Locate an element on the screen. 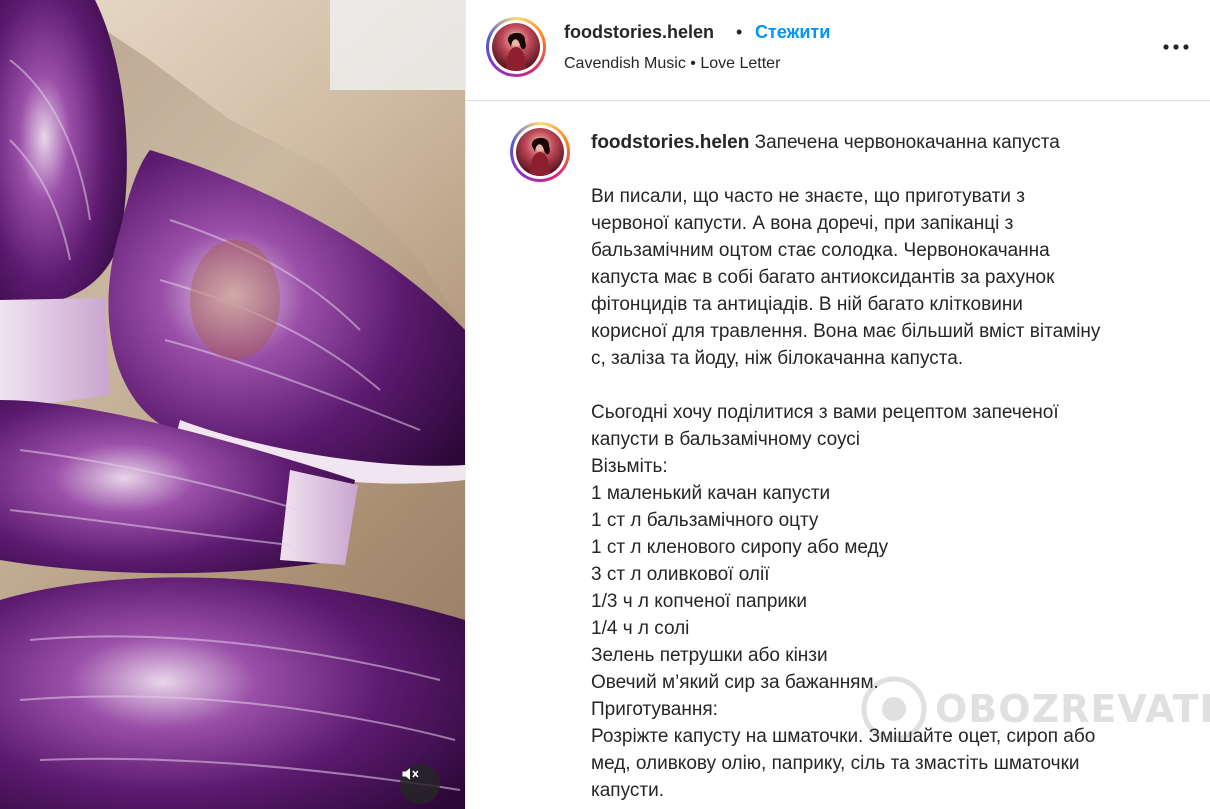  follow-button: Стежити is located at coordinates (792, 32).